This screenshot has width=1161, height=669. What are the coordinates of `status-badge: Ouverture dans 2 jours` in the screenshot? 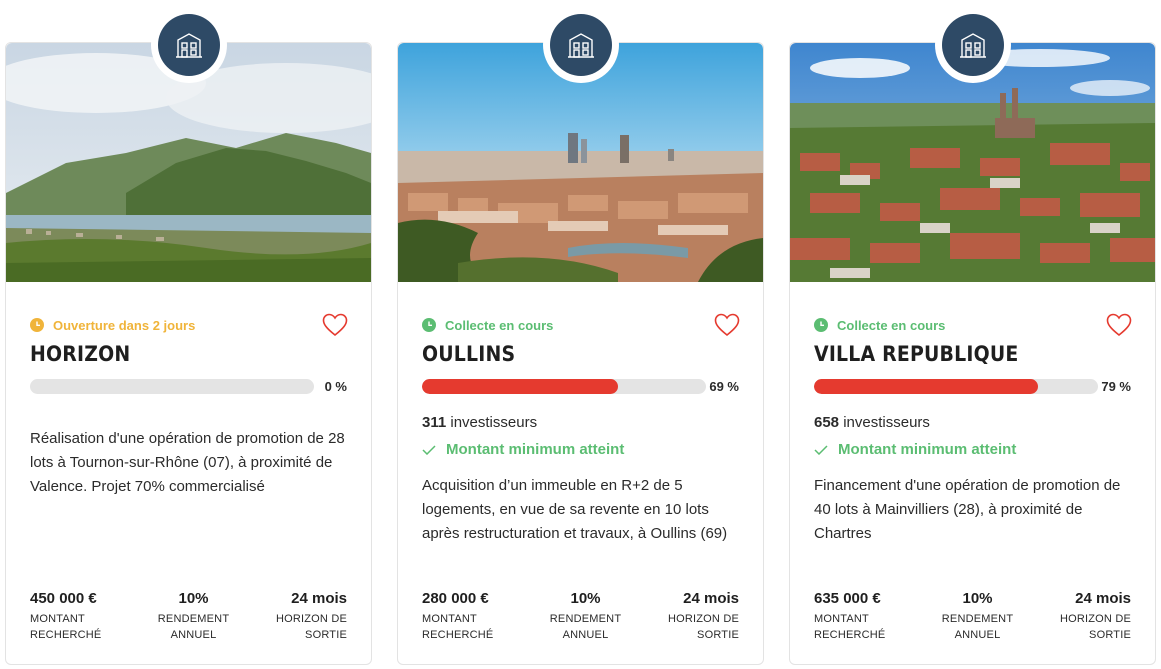 It's located at (188, 325).